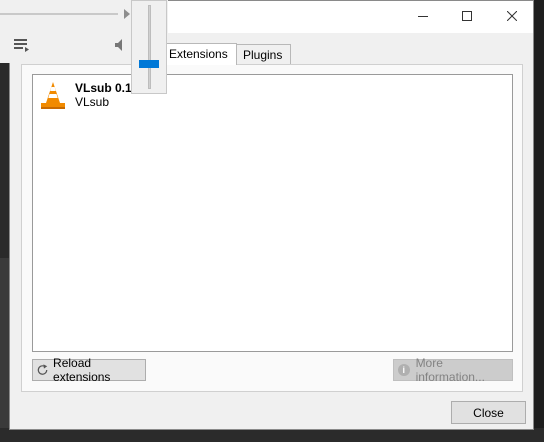 Image resolution: width=544 pixels, height=442 pixels. I want to click on tab-plugins: Plugins, so click(263, 54).